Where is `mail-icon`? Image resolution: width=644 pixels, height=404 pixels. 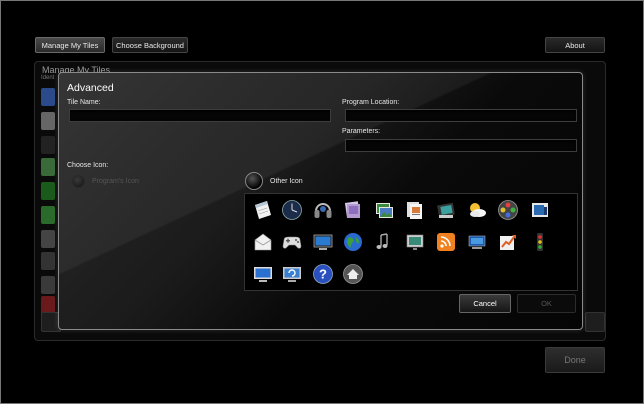 mail-icon is located at coordinates (263, 242).